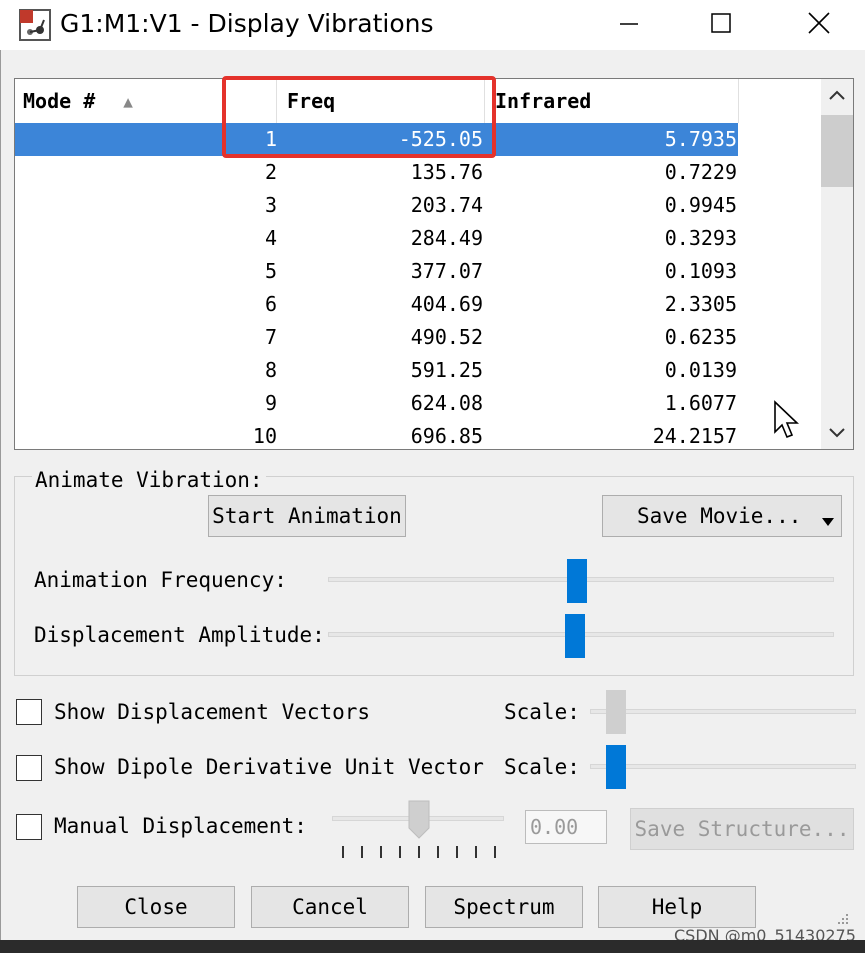 The height and width of the screenshot is (953, 865). What do you see at coordinates (59, 101) in the screenshot?
I see `column-header-label: Mode #` at bounding box center [59, 101].